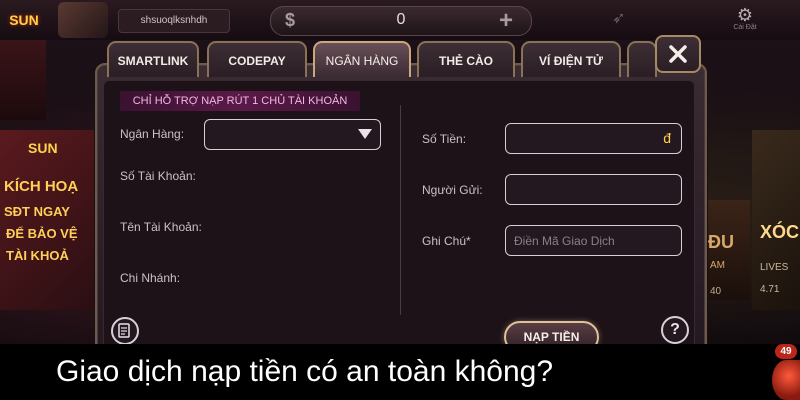 Image resolution: width=800 pixels, height=400 pixels. I want to click on promo-line-1: KÍCH HOẠ, so click(41, 186).